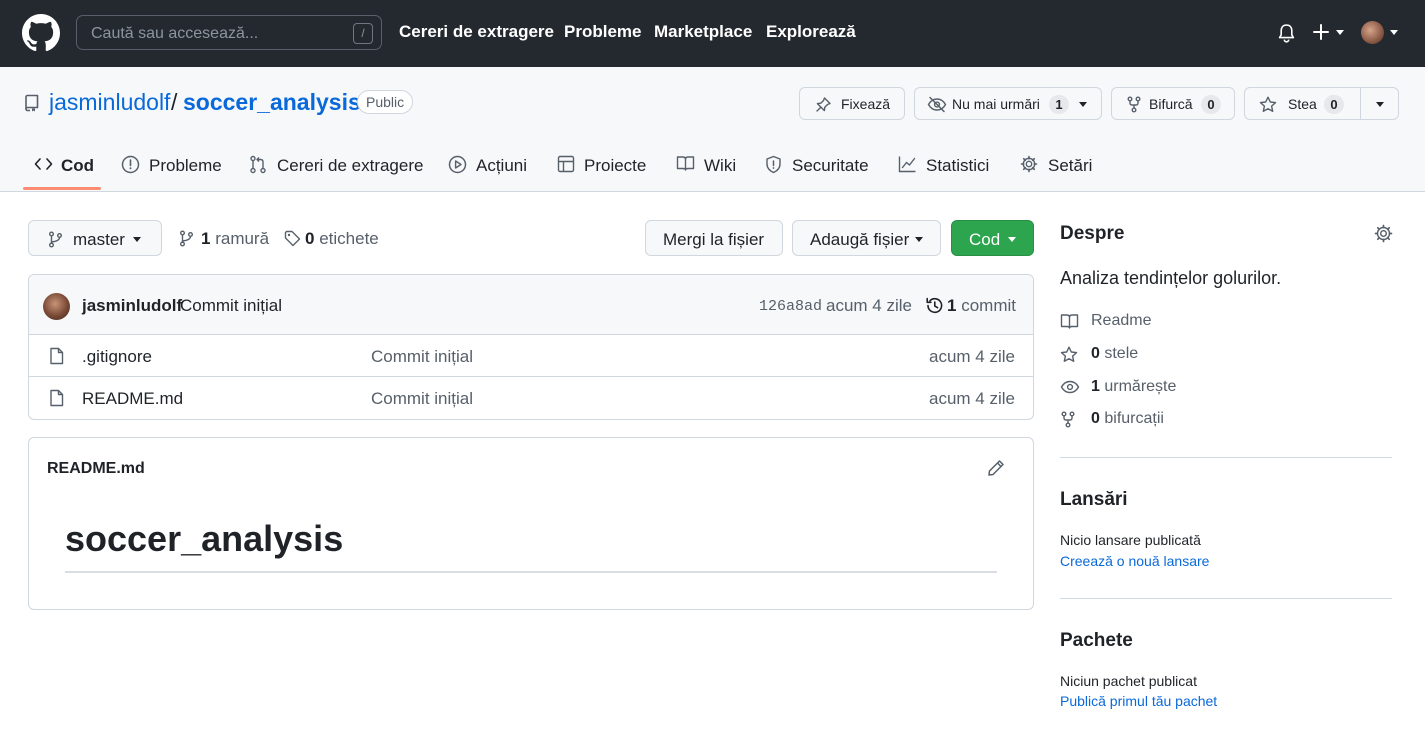 The height and width of the screenshot is (736, 1425). I want to click on stars-label: stele, so click(1121, 353).